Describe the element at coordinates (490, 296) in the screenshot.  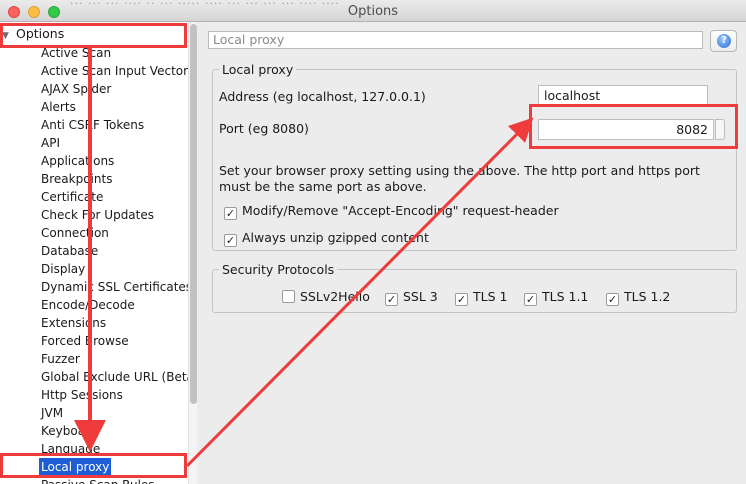
I see `checkbox-label: TLS 1` at that location.